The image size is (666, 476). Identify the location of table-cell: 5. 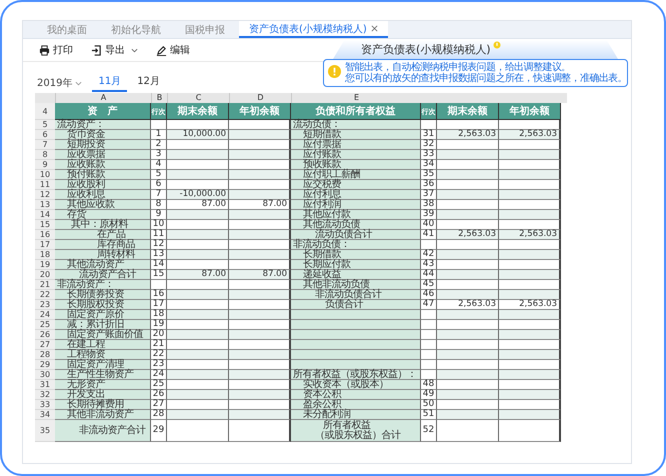
(159, 175).